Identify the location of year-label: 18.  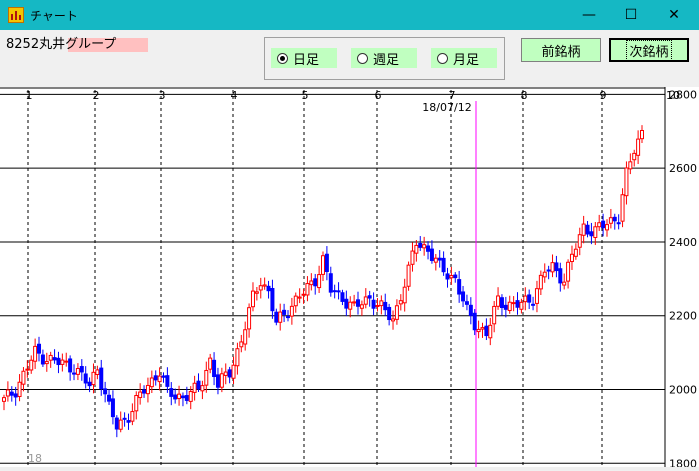
(35, 458).